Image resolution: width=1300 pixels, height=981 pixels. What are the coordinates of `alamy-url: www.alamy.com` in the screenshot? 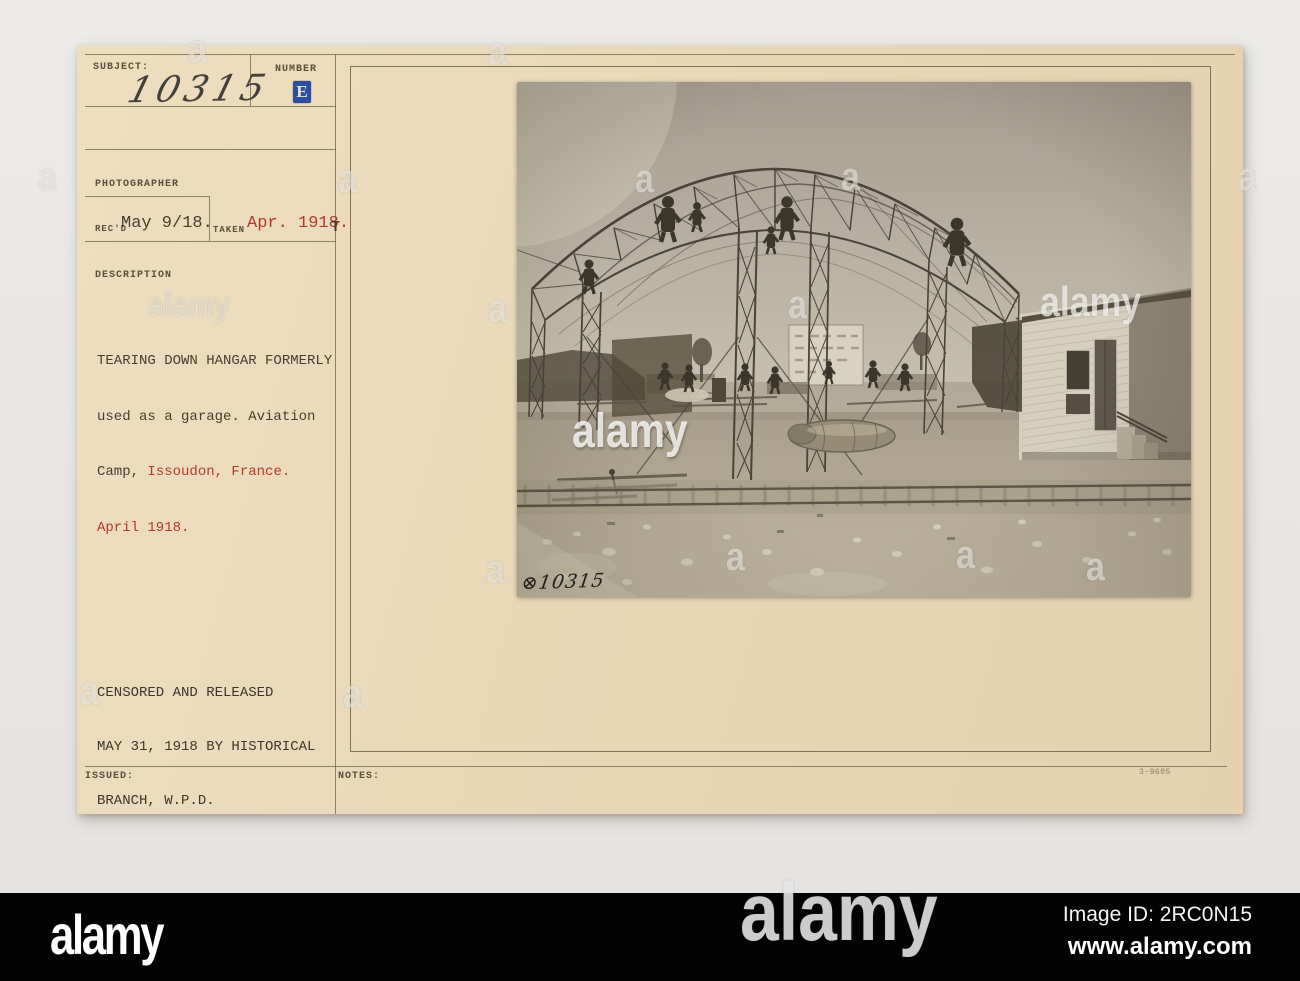 It's located at (1159, 946).